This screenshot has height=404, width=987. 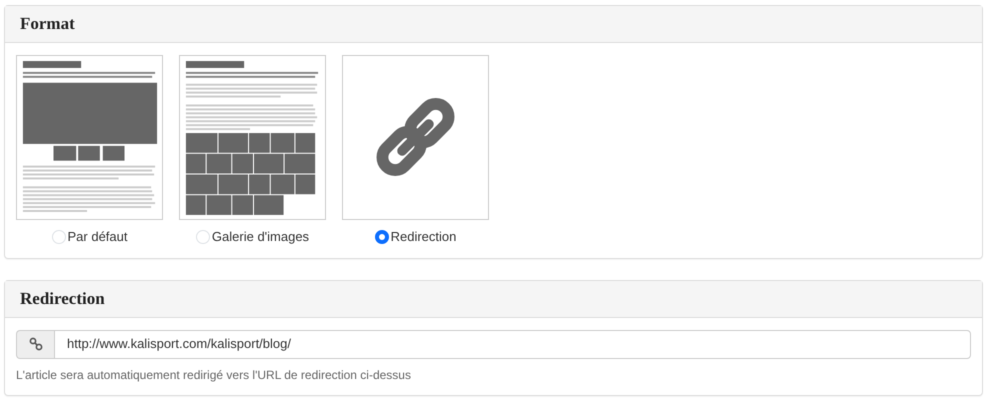 What do you see at coordinates (415, 137) in the screenshot?
I see `link-drawing` at bounding box center [415, 137].